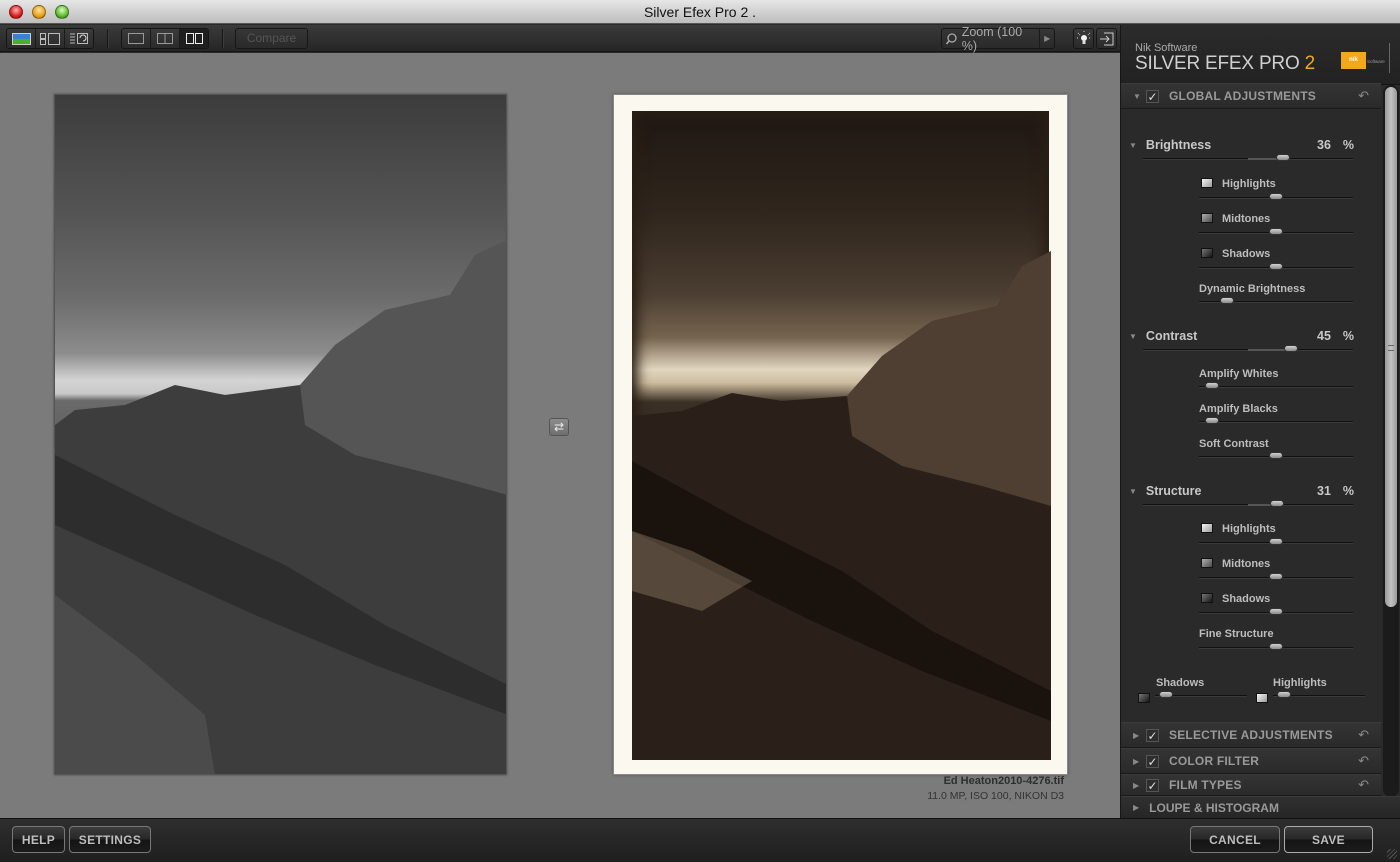 The image size is (1400, 862). I want to click on film-types-checkbox: ✓, so click(1152, 785).